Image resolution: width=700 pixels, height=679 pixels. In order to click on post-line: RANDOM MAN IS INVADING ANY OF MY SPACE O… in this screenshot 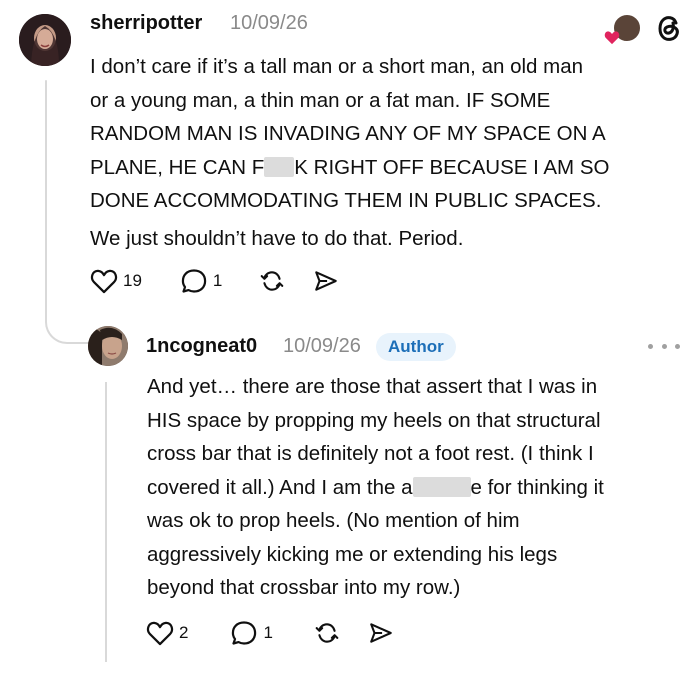, I will do `click(348, 133)`.